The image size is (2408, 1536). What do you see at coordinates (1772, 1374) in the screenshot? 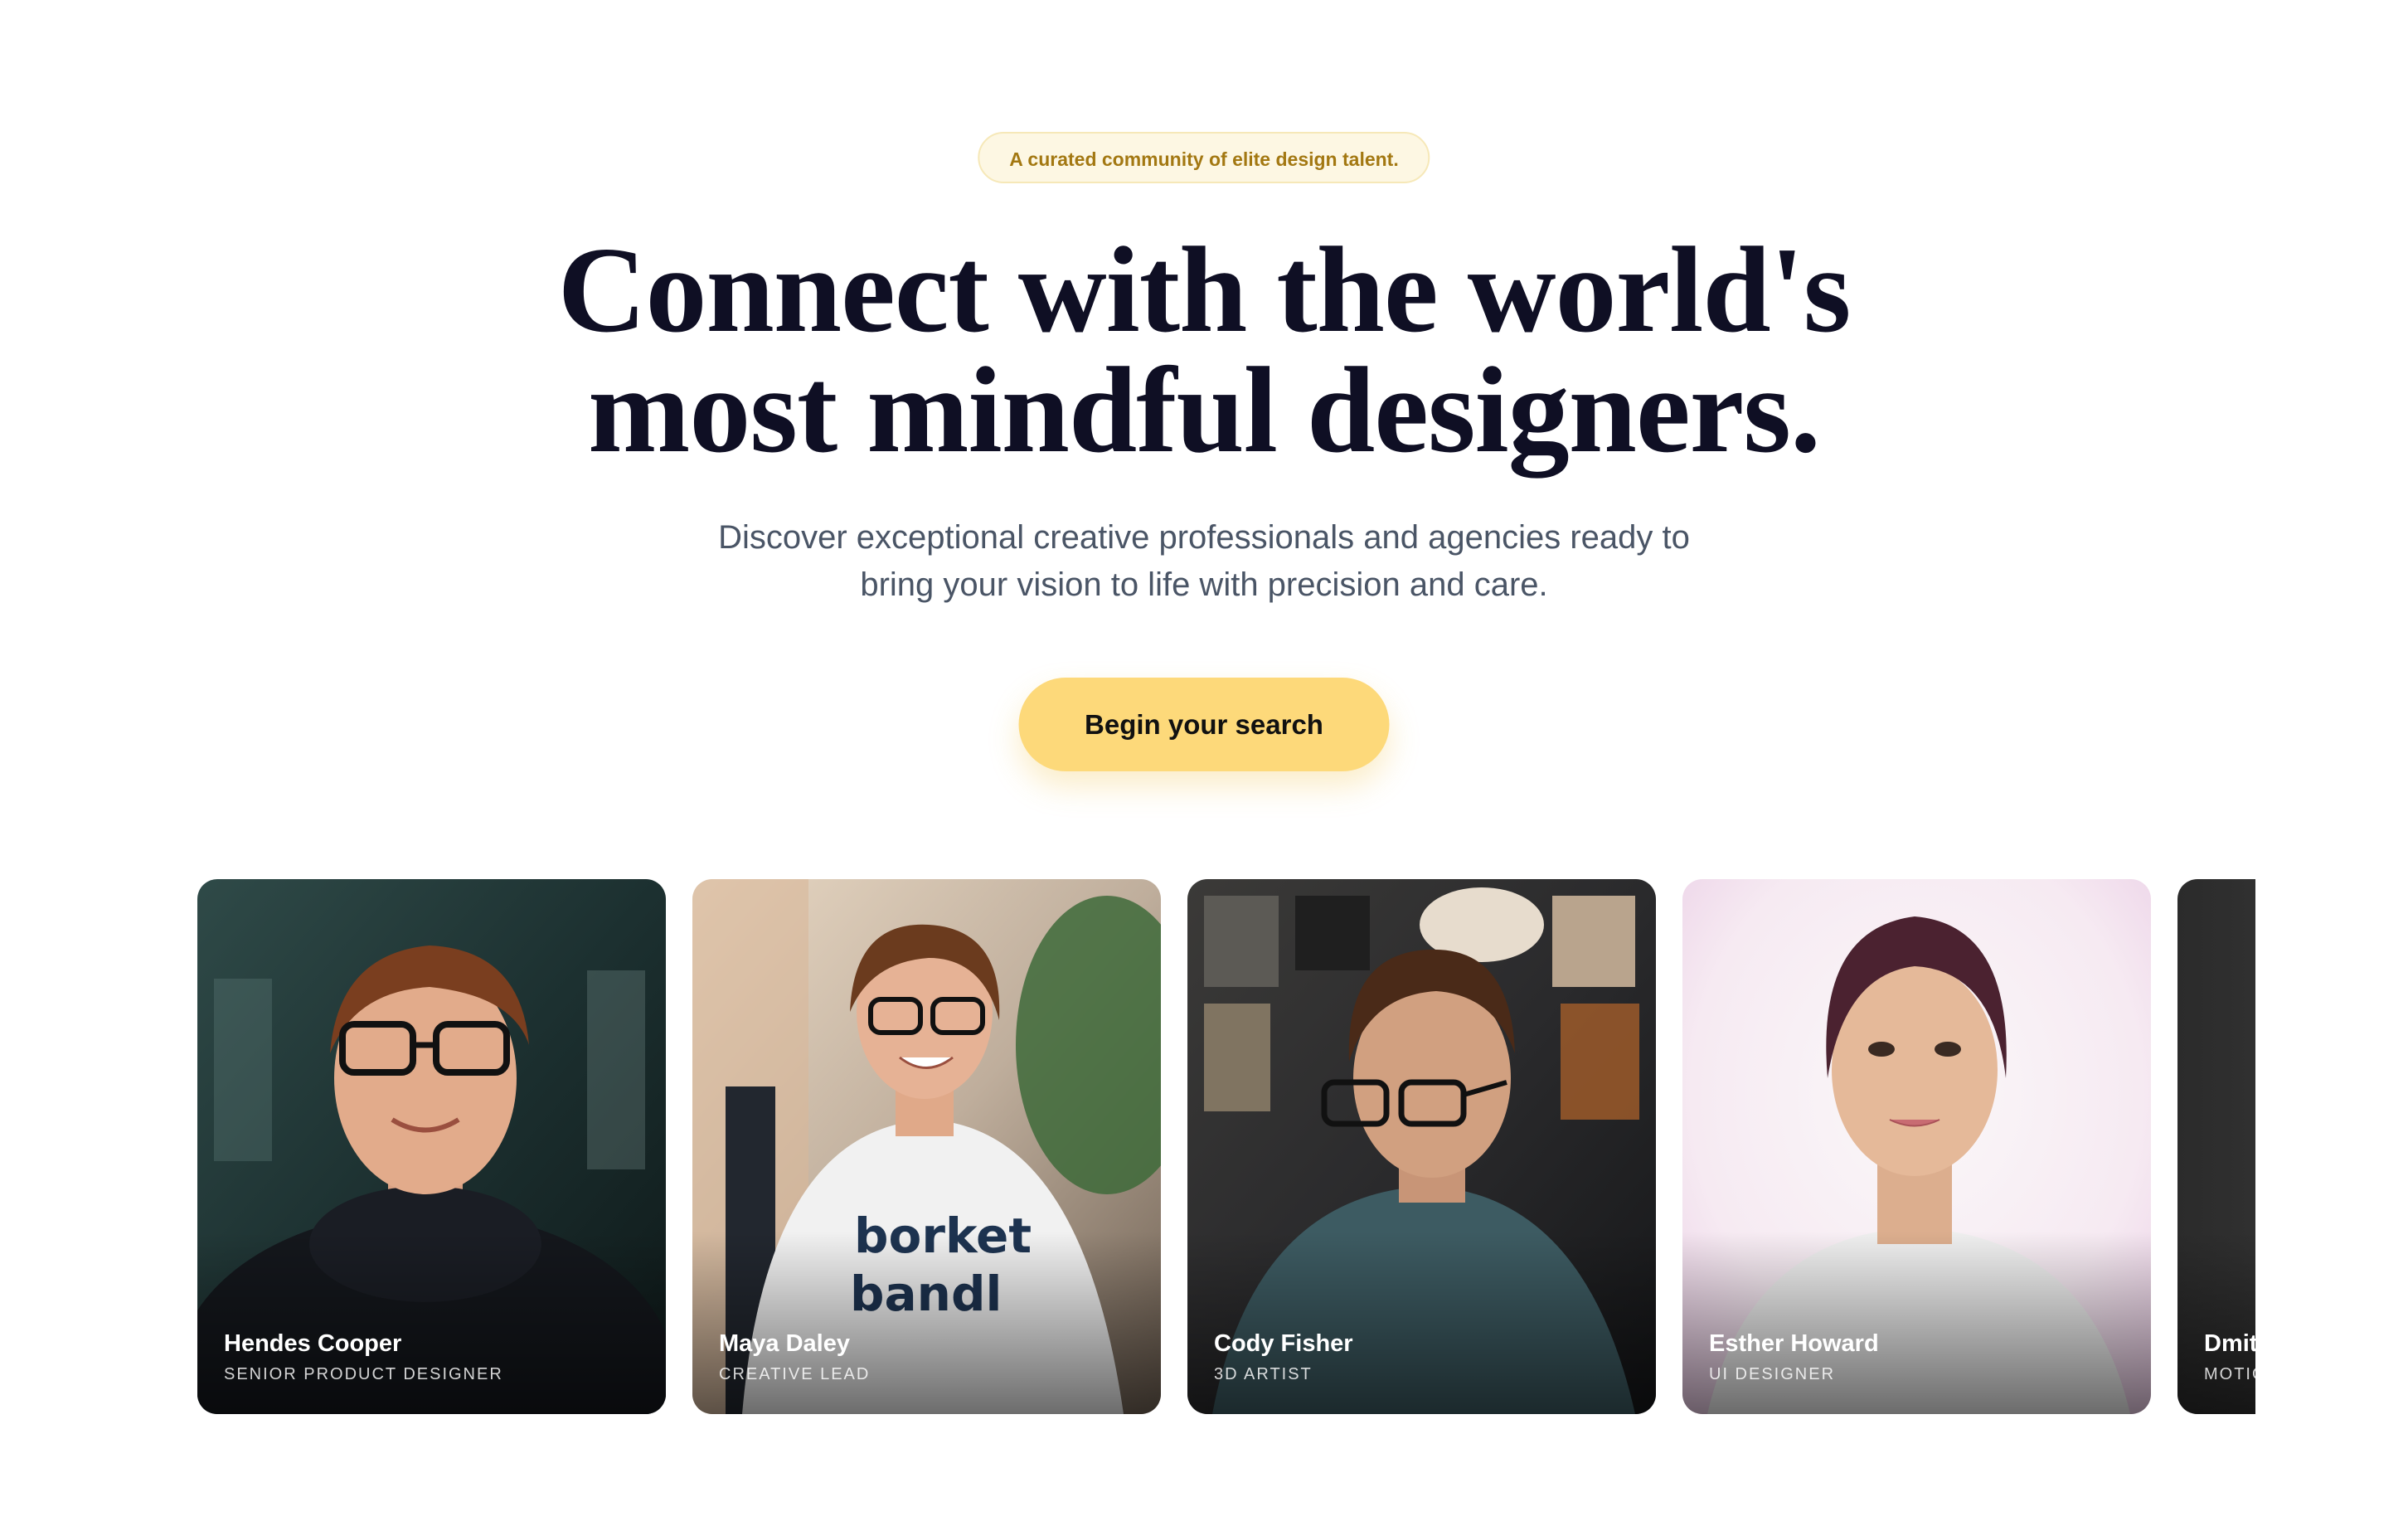
I see `designer-role: UI Designer` at bounding box center [1772, 1374].